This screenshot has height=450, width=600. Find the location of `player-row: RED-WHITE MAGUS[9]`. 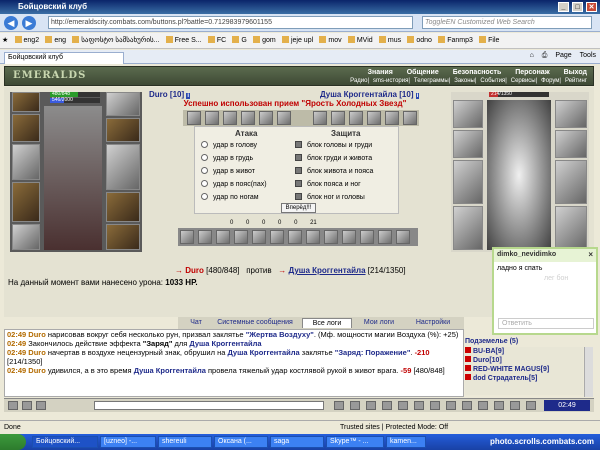

player-row: RED-WHITE MAGUS[9] is located at coordinates (524, 369).